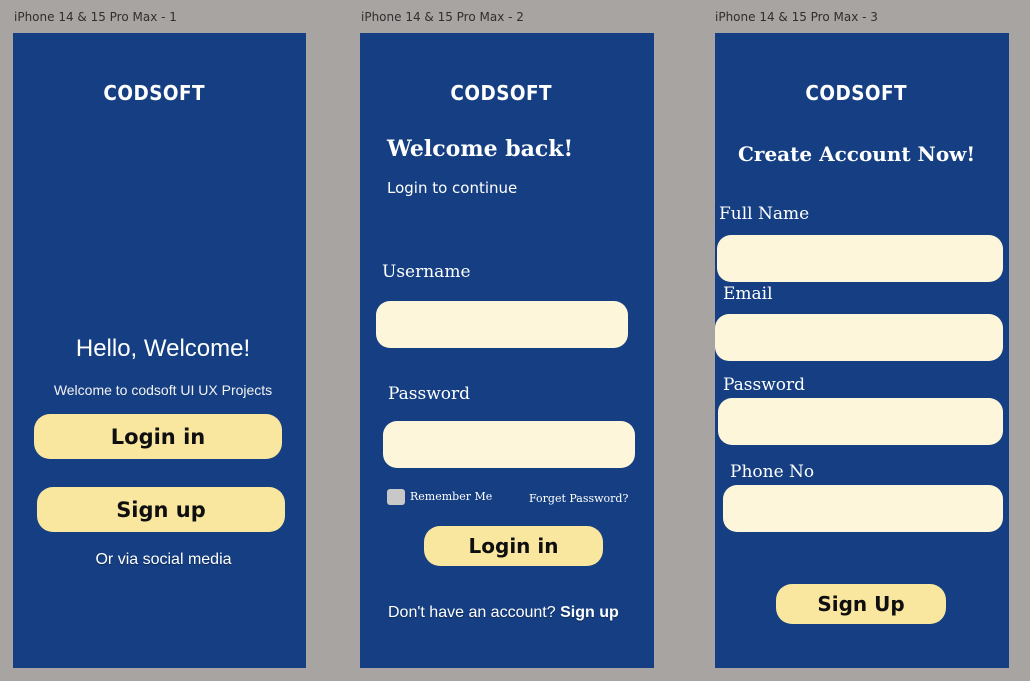 Image resolution: width=1030 pixels, height=681 pixels. I want to click on signup-button: Sign Up, so click(861, 604).